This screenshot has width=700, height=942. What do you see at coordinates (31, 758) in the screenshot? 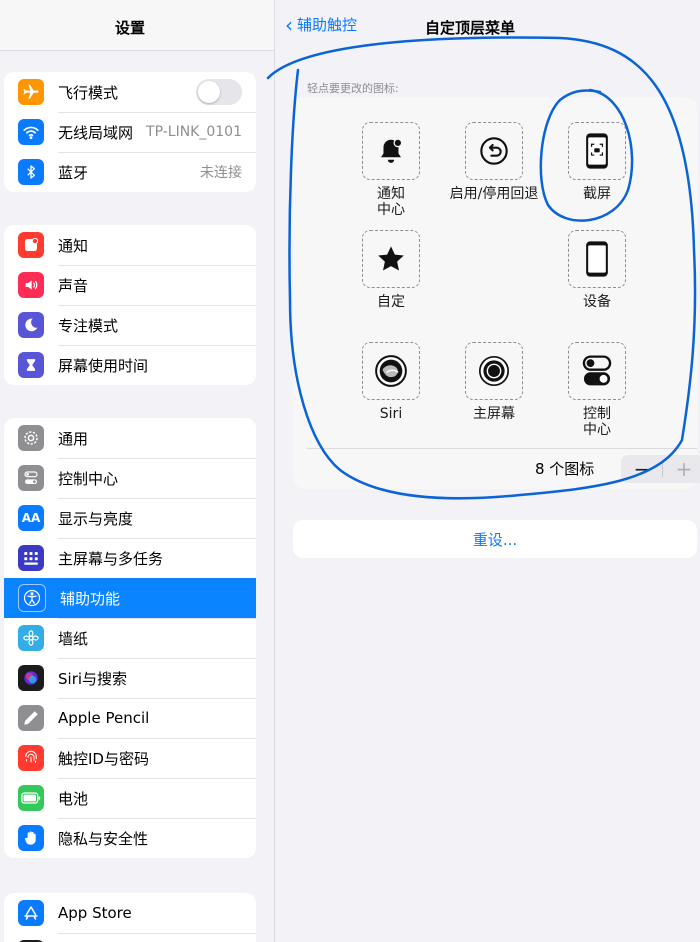
I see `fingerprint-icon` at bounding box center [31, 758].